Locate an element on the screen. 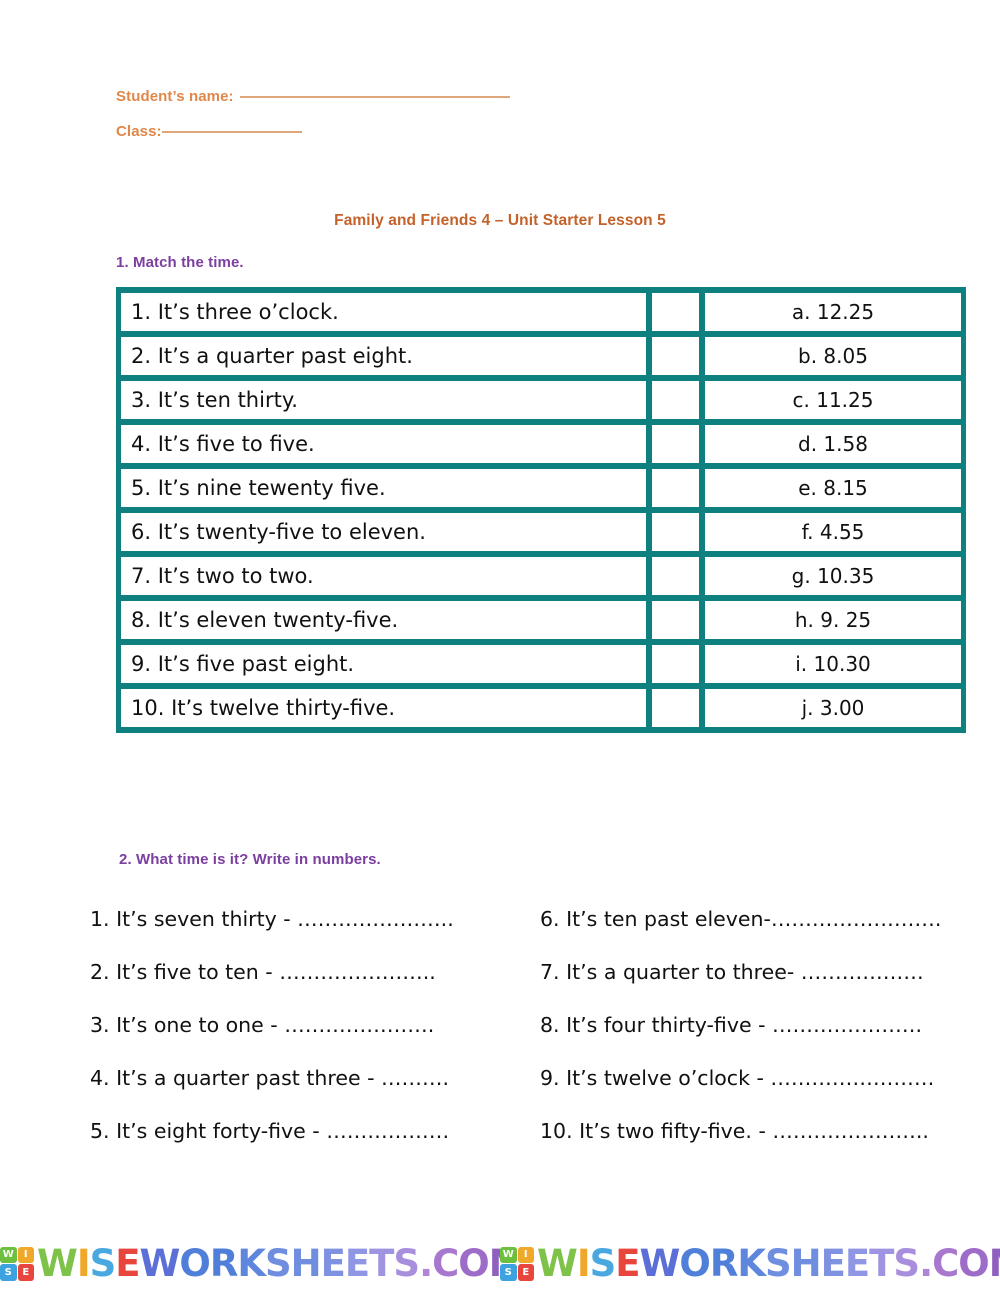 This screenshot has width=1000, height=1291. table-row: 4. It’s five to five. d. 1.58 is located at coordinates (541, 444).